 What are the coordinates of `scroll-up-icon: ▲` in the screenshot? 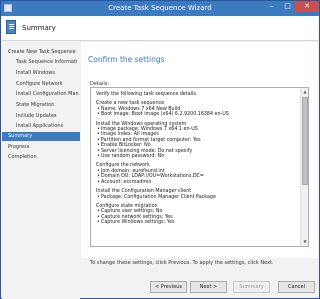 It's located at (304, 92).